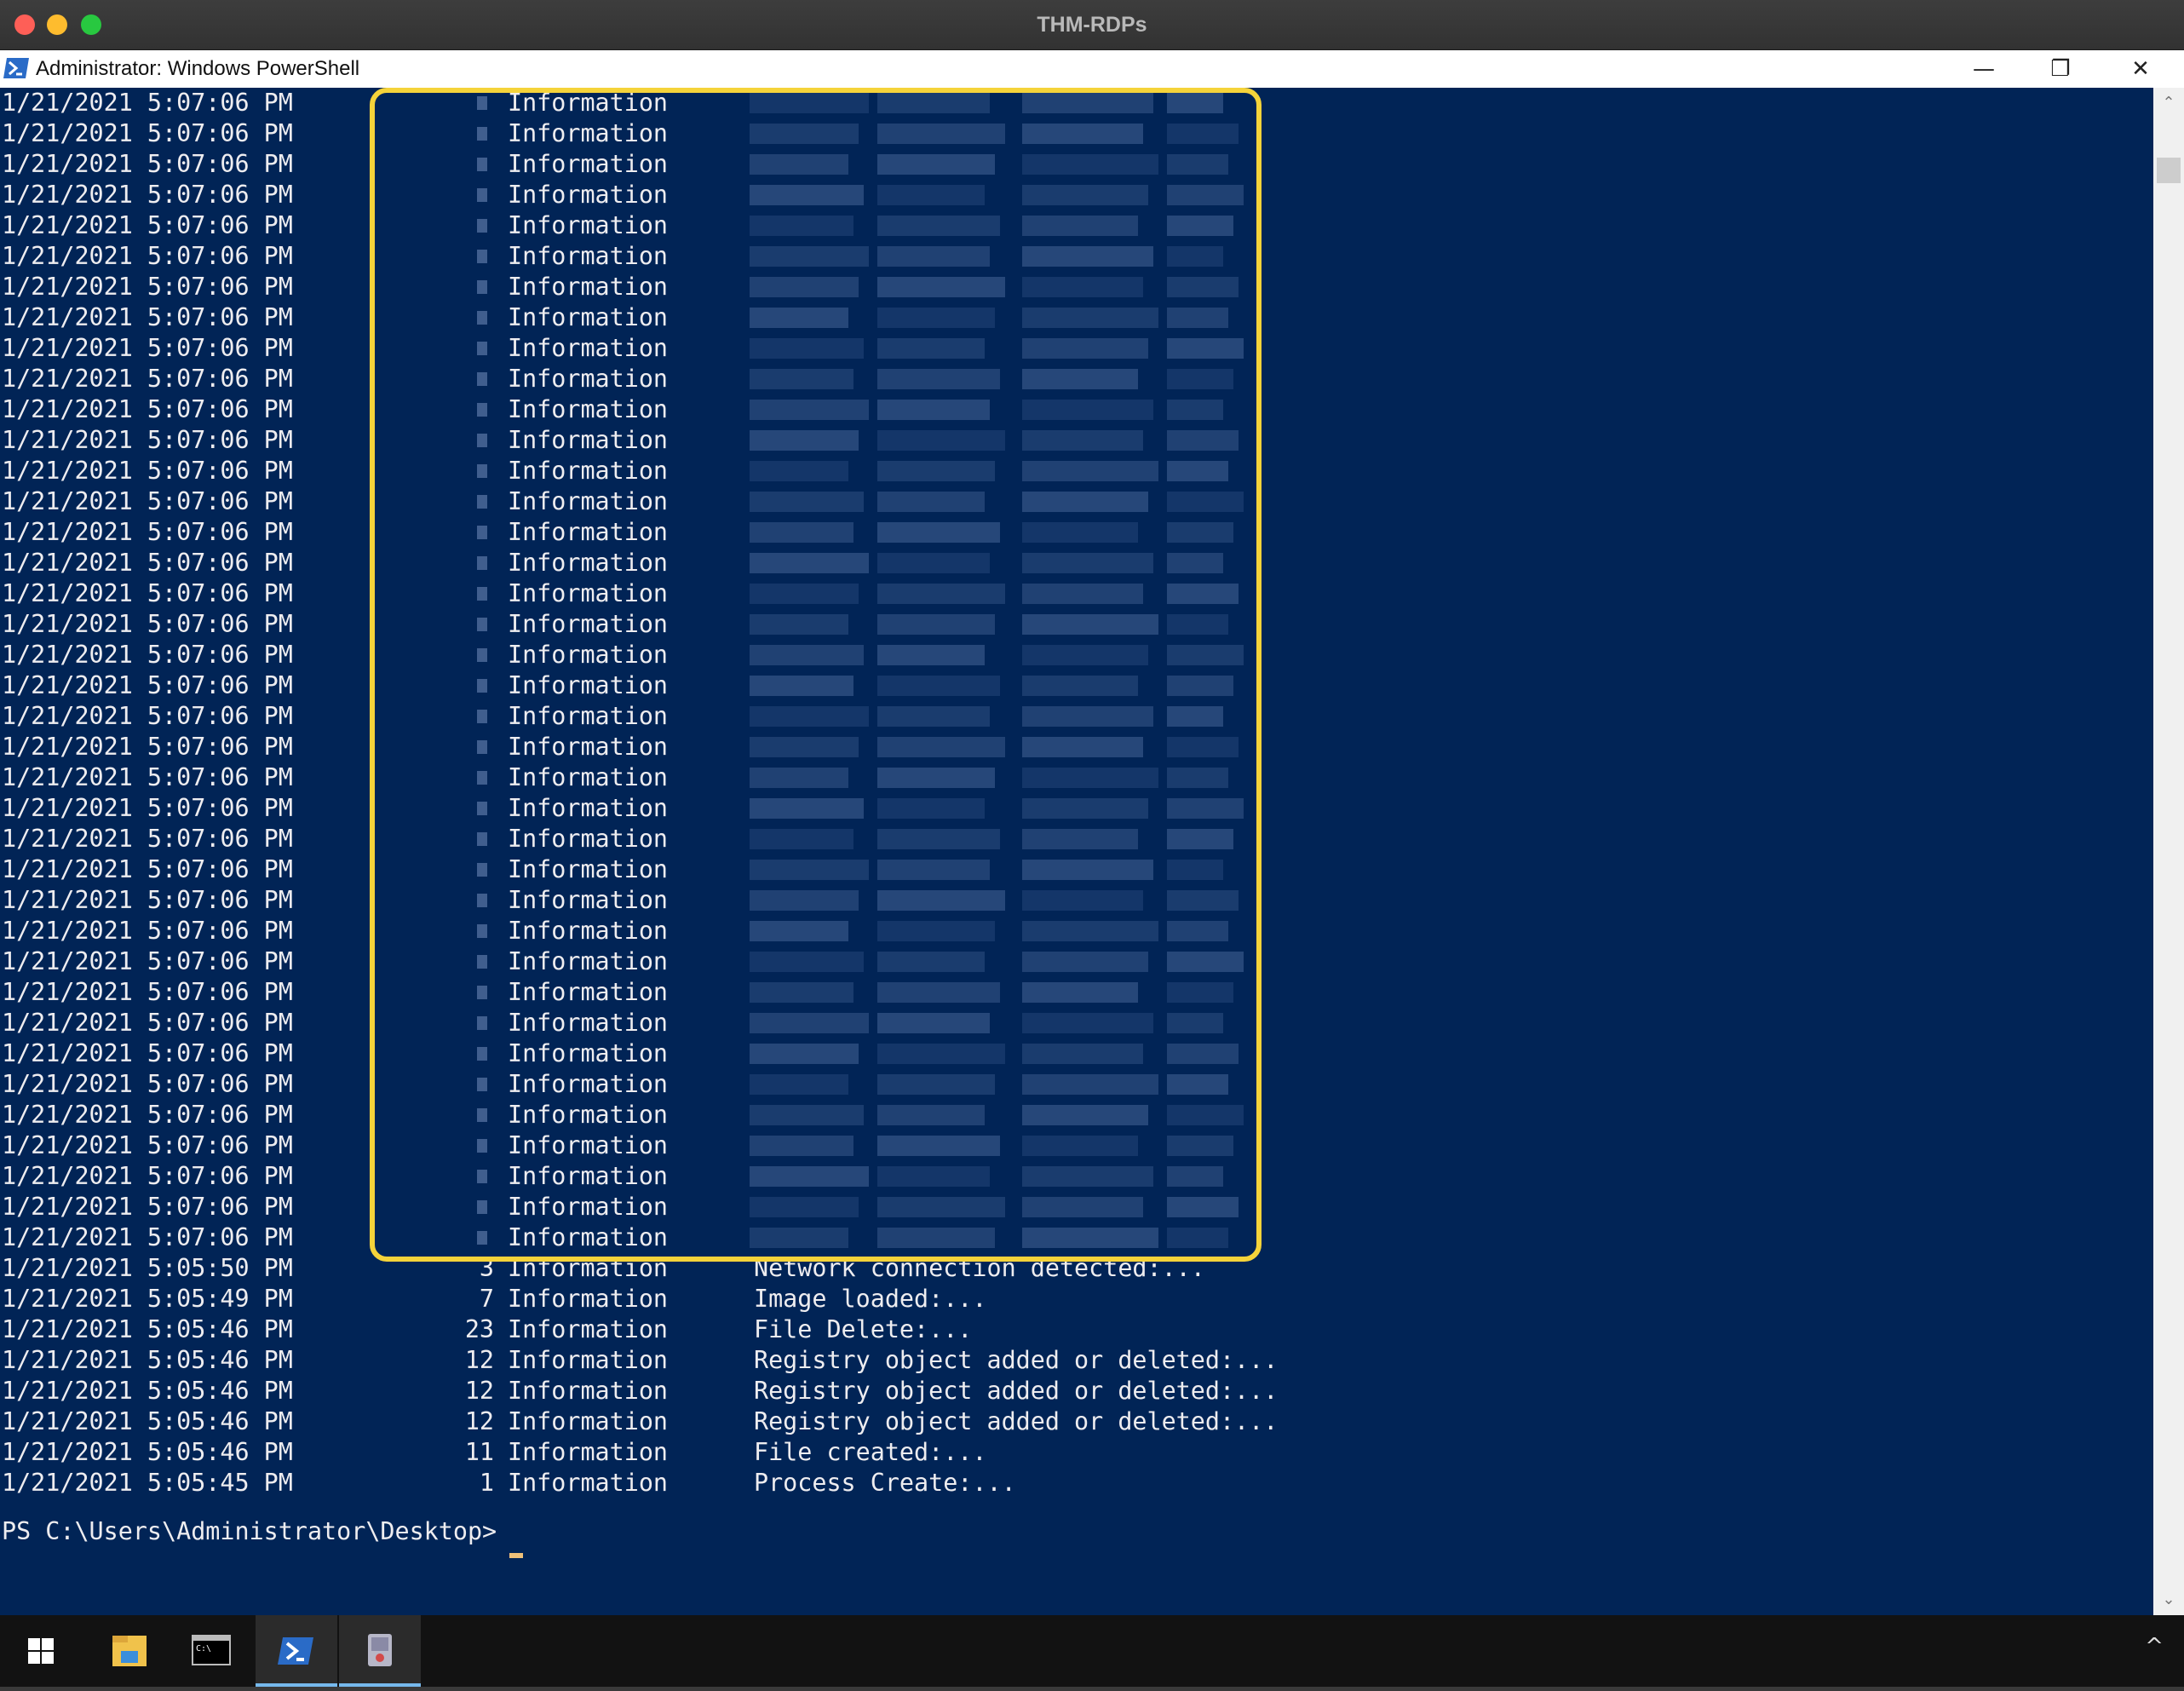 This screenshot has width=2184, height=1691. I want to click on windows-logo-icon, so click(41, 1651).